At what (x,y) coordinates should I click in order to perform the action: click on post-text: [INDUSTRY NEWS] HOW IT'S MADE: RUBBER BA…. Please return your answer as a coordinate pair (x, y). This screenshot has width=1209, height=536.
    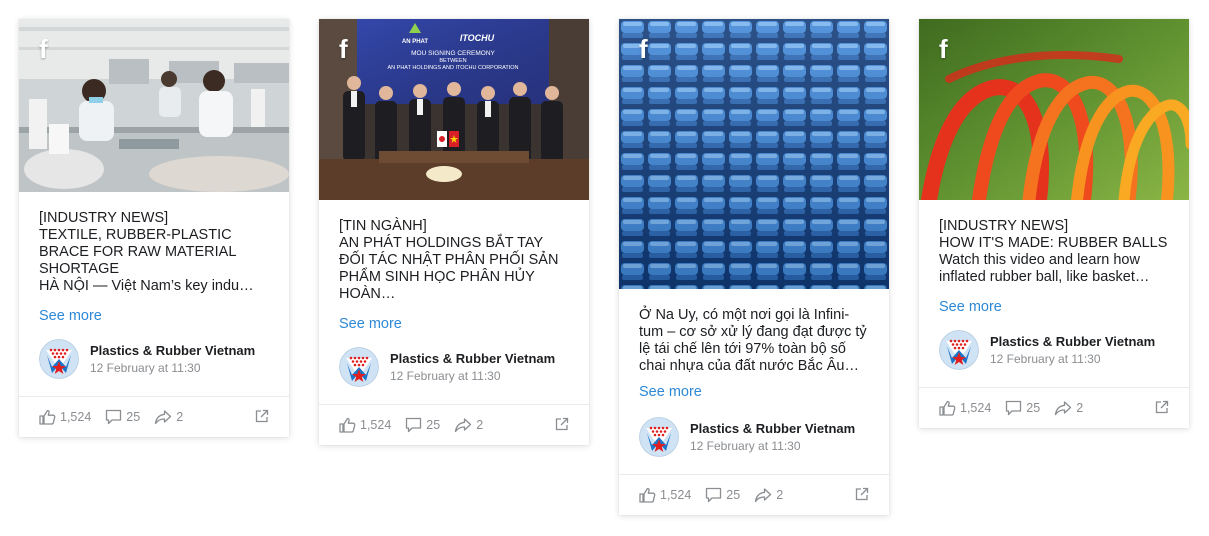
    Looking at the image, I should click on (1053, 251).